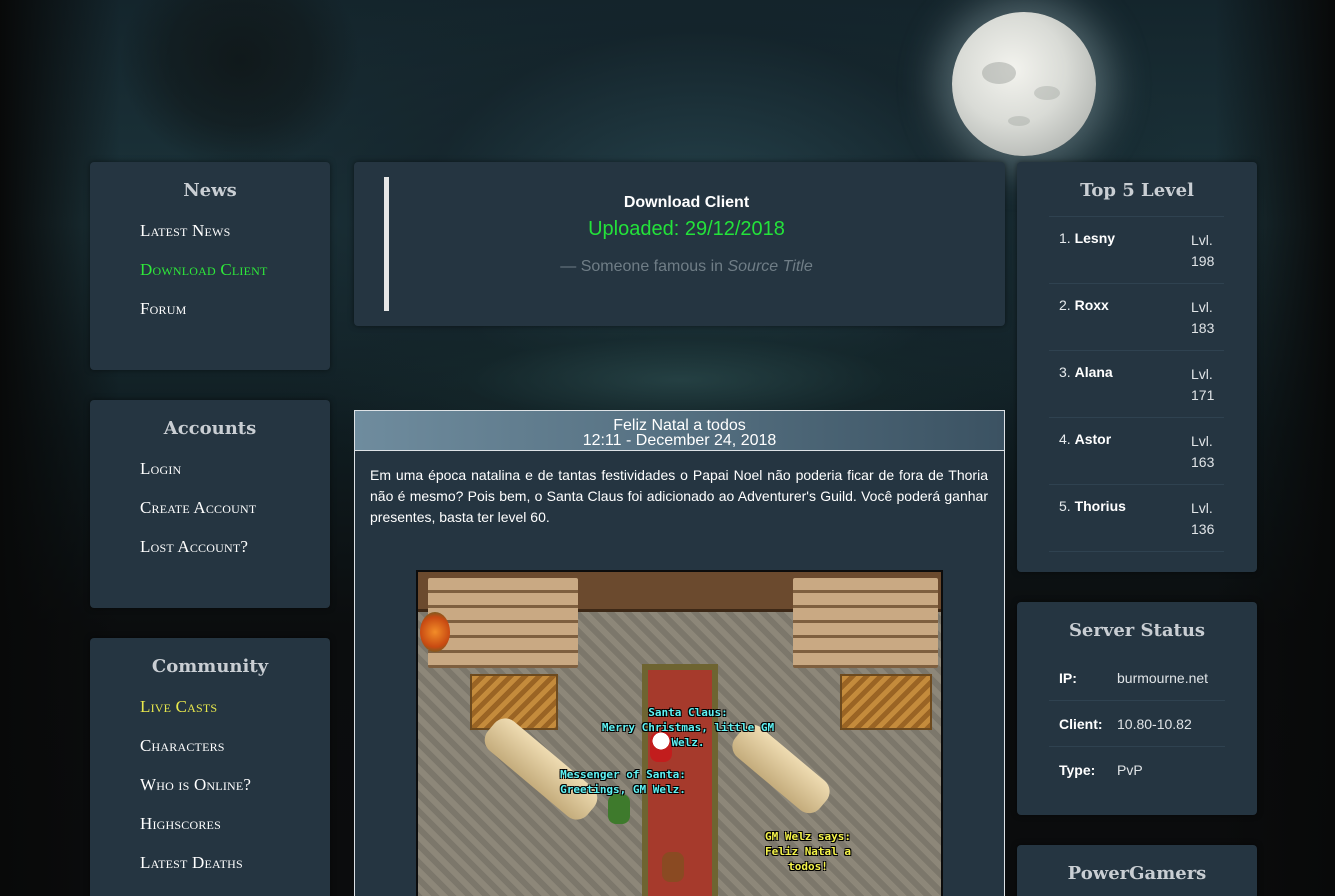 This screenshot has height=896, width=1335. What do you see at coordinates (623, 782) in the screenshot?
I see `messenger-speech: Messenger of Santa: Greetings, GM Welz.` at bounding box center [623, 782].